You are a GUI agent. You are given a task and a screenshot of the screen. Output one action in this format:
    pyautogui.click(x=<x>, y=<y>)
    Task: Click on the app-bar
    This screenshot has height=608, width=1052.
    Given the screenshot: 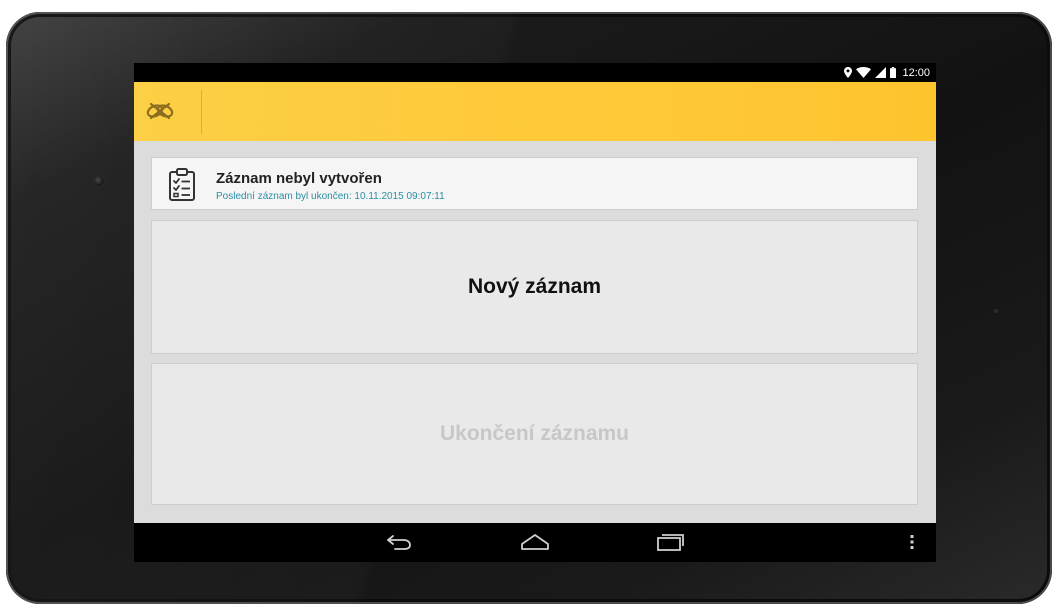 What is the action you would take?
    pyautogui.click(x=535, y=111)
    